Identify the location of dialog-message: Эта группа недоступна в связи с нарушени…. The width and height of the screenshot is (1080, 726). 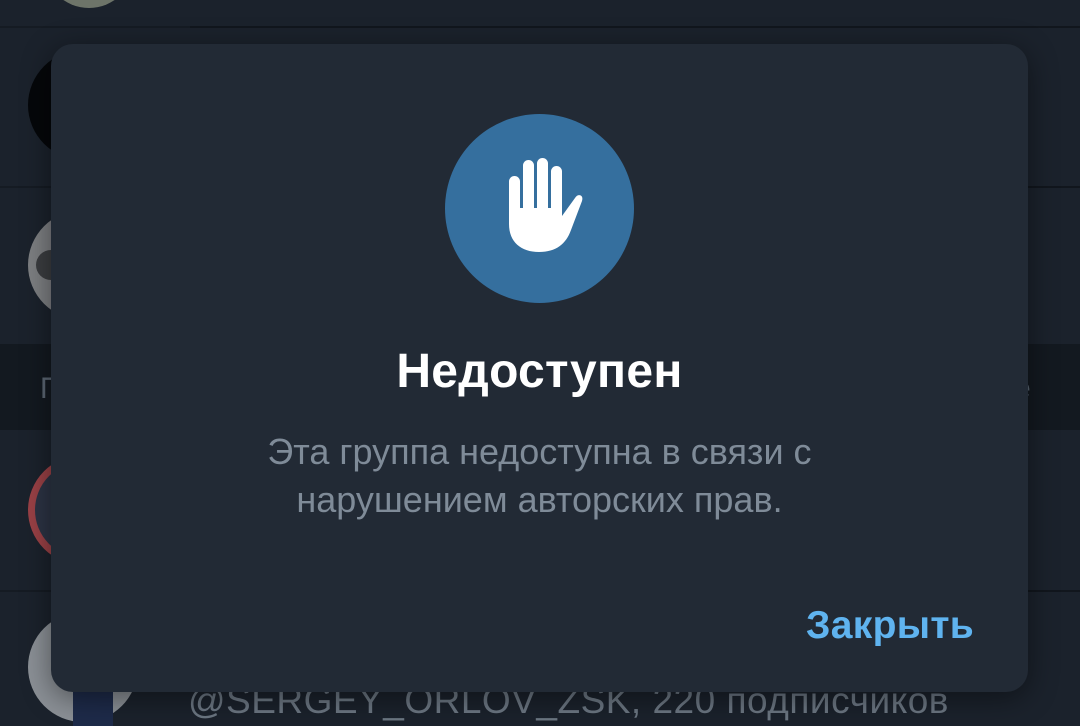
(539, 475).